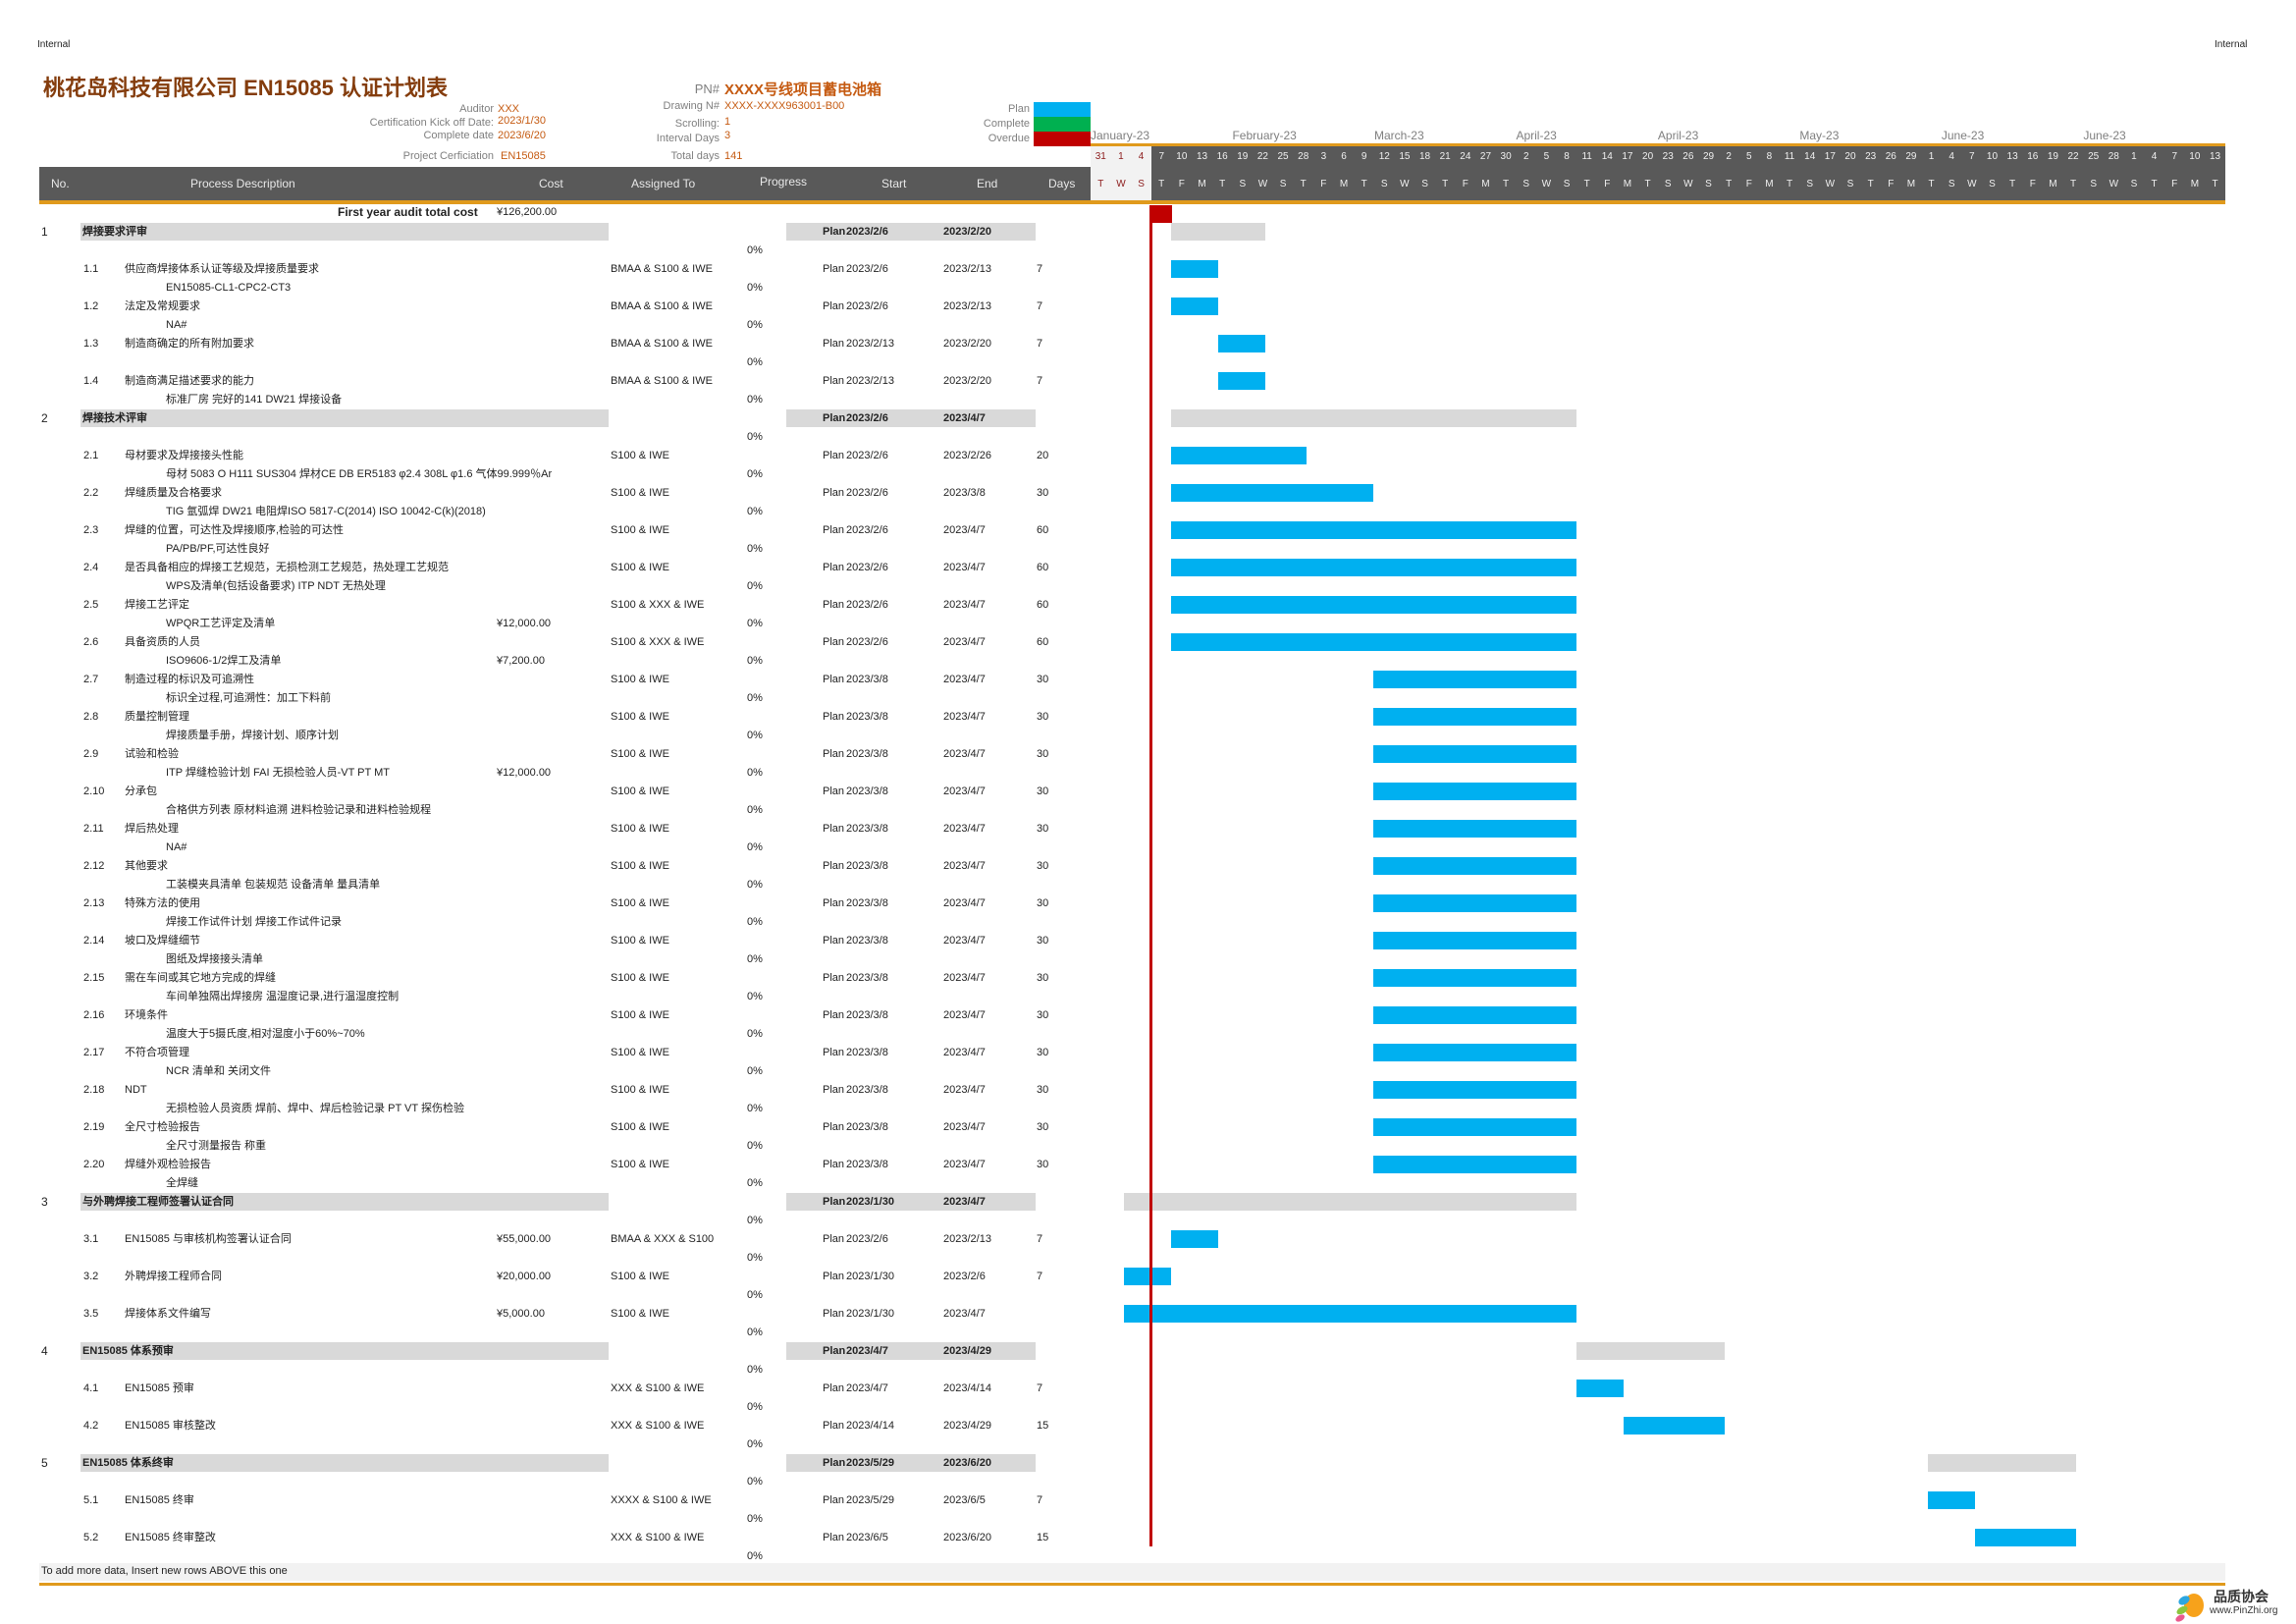  I want to click on group-row: 4 EN15085 体系预审 Plan 2023/4/7 2023/4/29 0%, so click(1148, 1361).